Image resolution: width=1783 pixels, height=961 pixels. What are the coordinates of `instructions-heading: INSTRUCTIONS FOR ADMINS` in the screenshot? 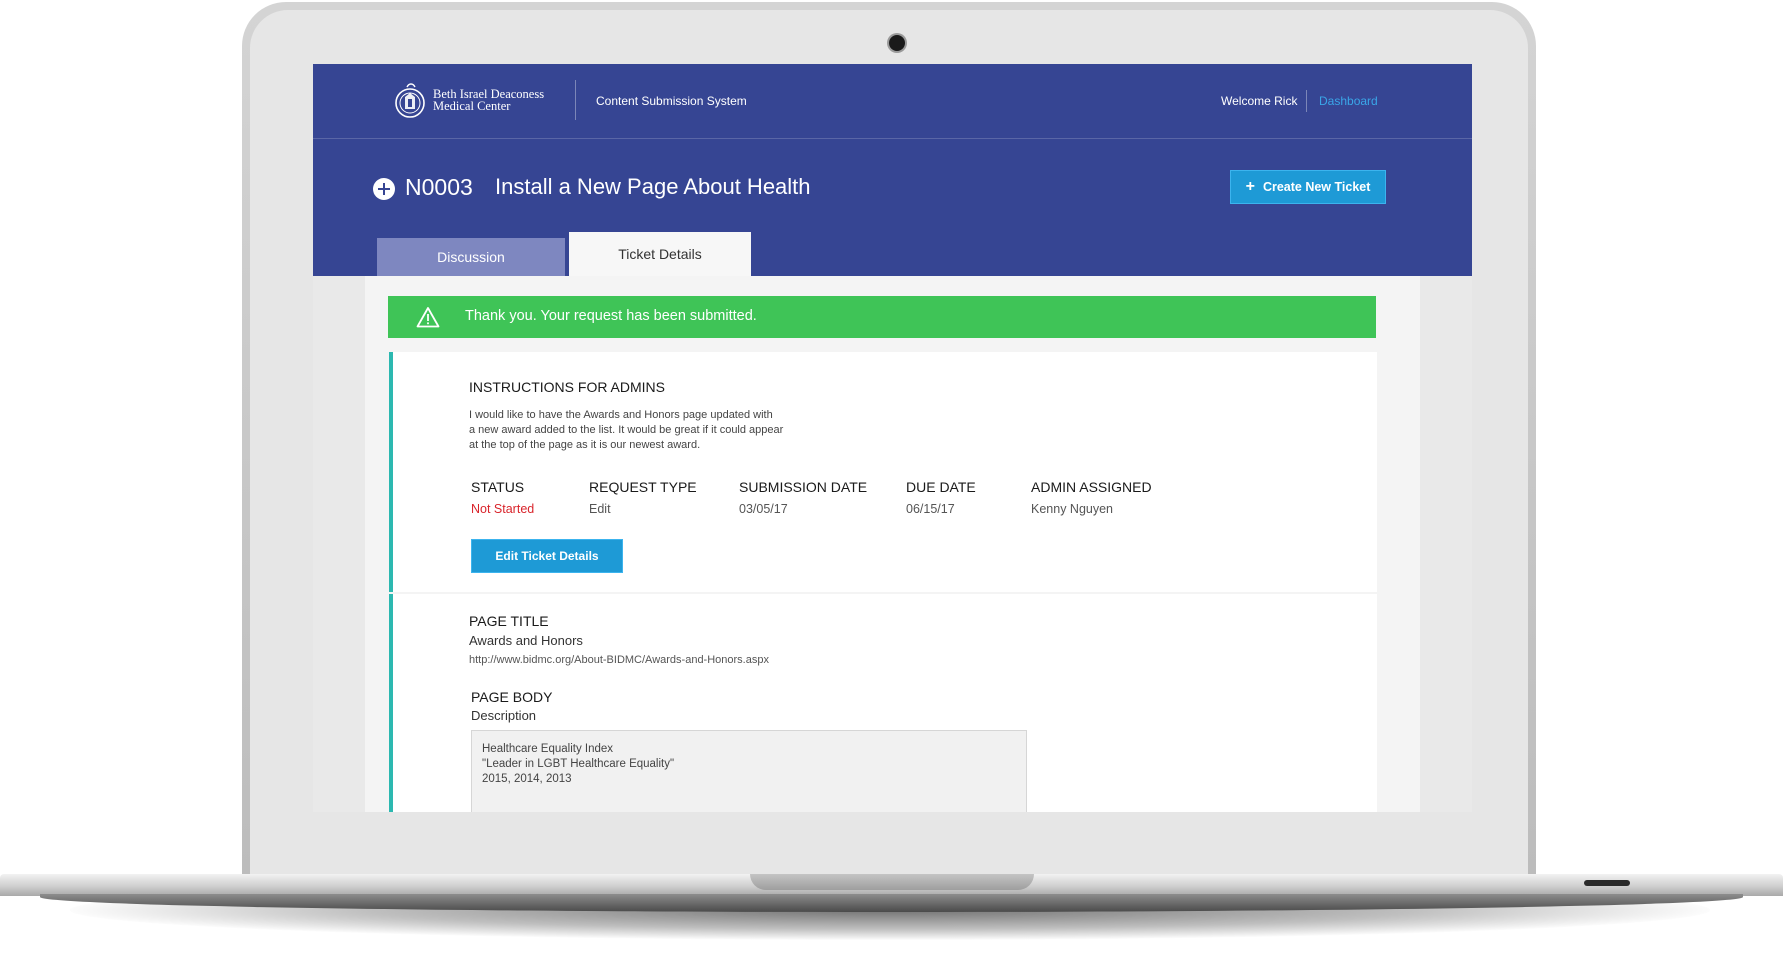 It's located at (567, 387).